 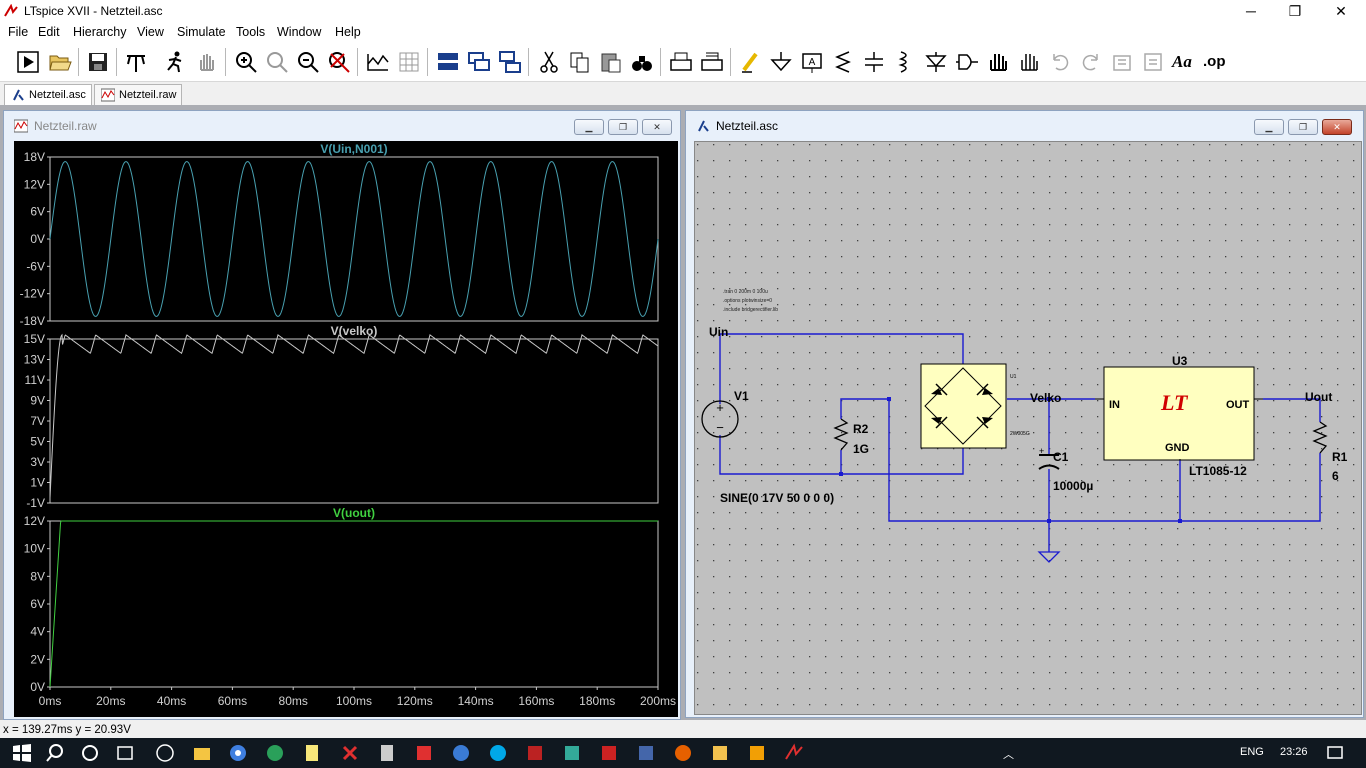 I want to click on run-icon, so click(x=28, y=62).